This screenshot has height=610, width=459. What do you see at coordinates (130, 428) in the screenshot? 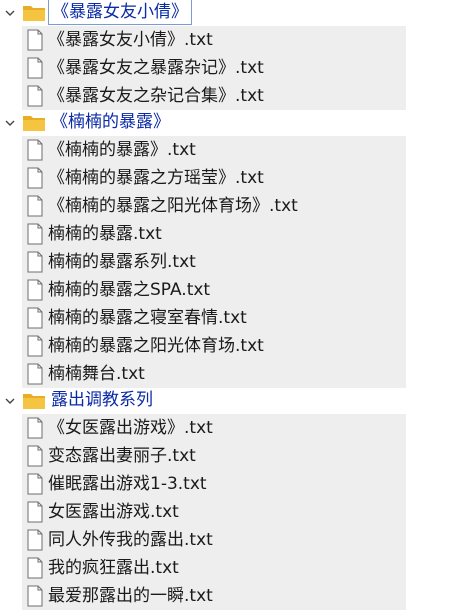
I see `file-name: 《女医露出游戏》.txt` at bounding box center [130, 428].